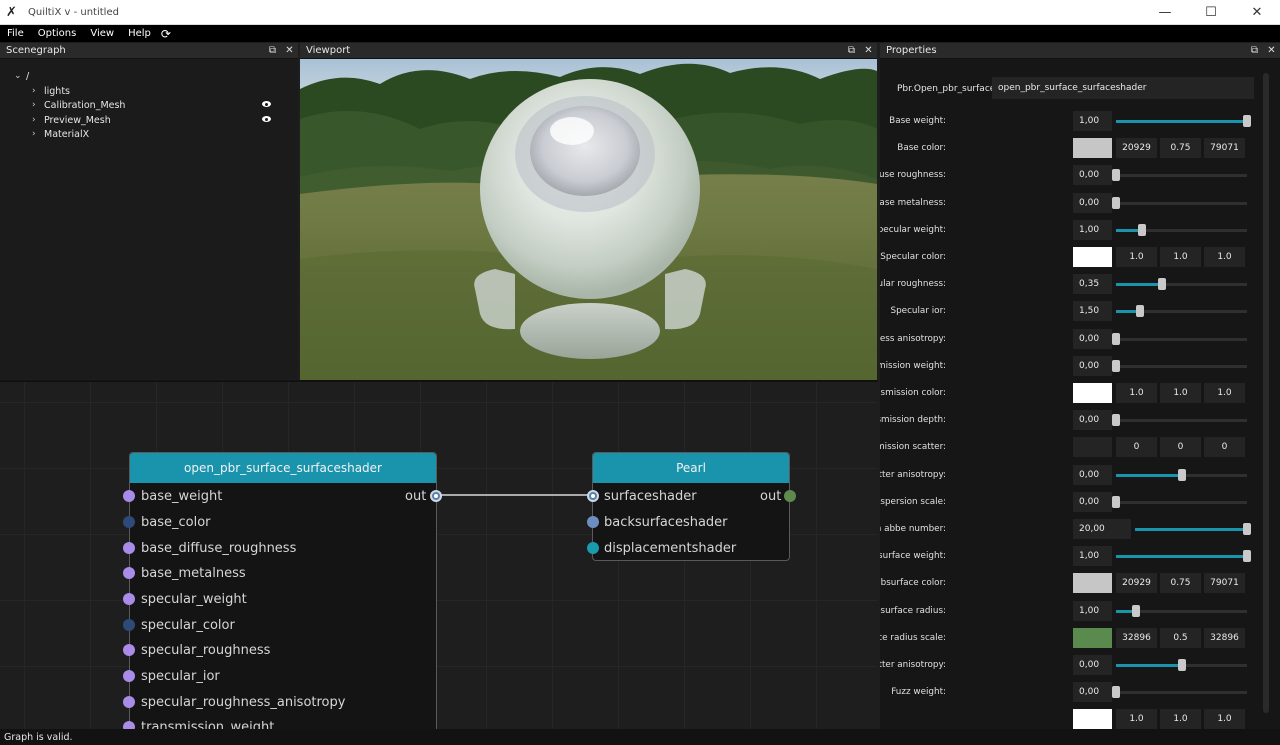 This screenshot has width=1280, height=745. Describe the element at coordinates (1266, 393) in the screenshot. I see `properties-scrollbar` at that location.